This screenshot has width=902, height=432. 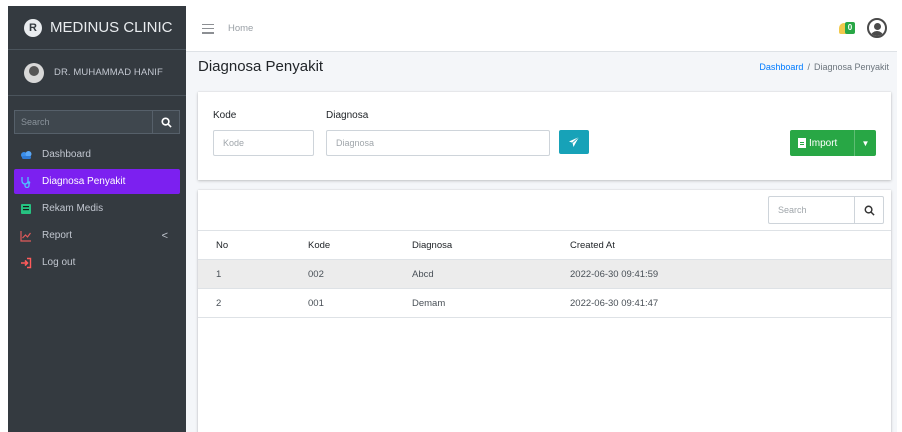 What do you see at coordinates (25, 236) in the screenshot?
I see `chart-line-icon` at bounding box center [25, 236].